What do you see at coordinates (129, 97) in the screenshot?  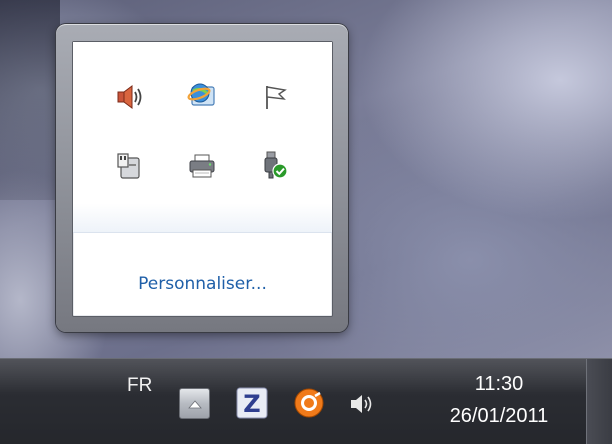 I see `volume-muted-icon` at bounding box center [129, 97].